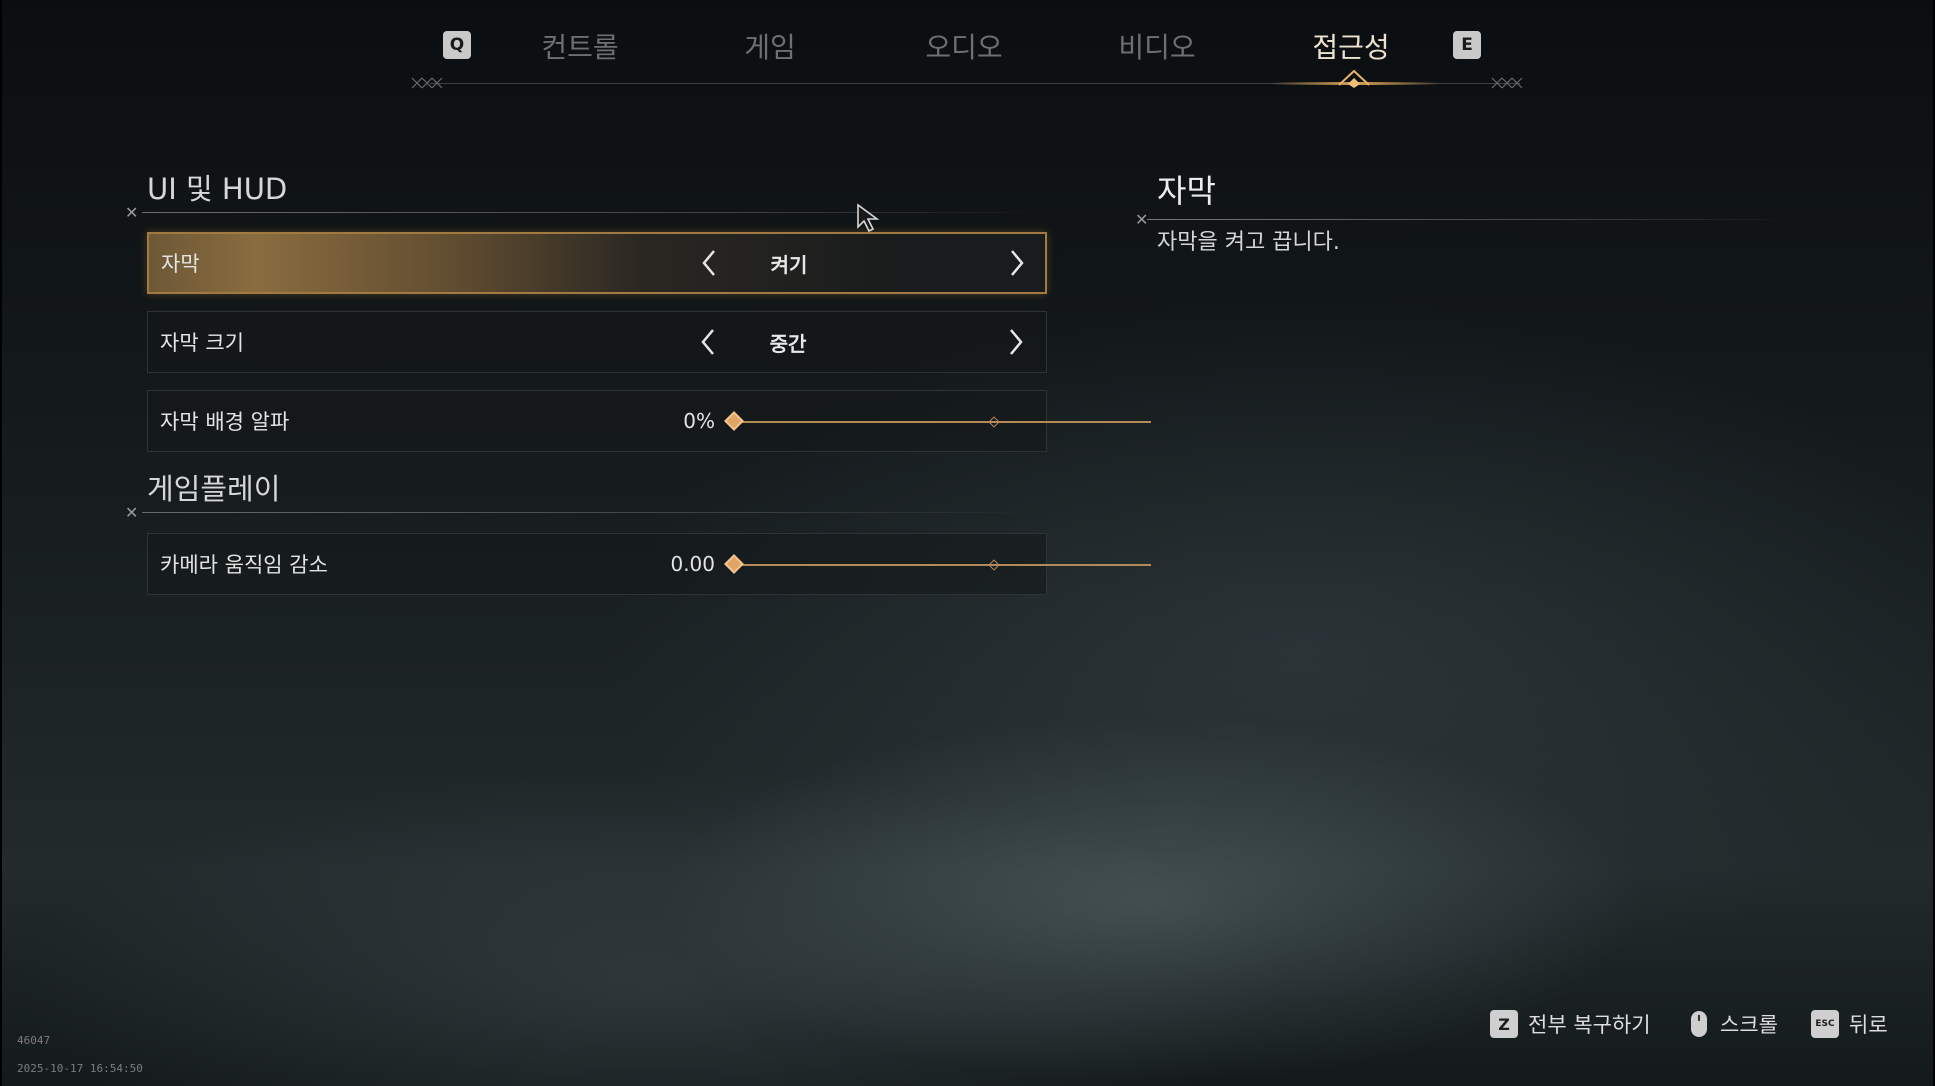 This screenshot has height=1086, width=1935. What do you see at coordinates (788, 343) in the screenshot?
I see `setting-value: 중간` at bounding box center [788, 343].